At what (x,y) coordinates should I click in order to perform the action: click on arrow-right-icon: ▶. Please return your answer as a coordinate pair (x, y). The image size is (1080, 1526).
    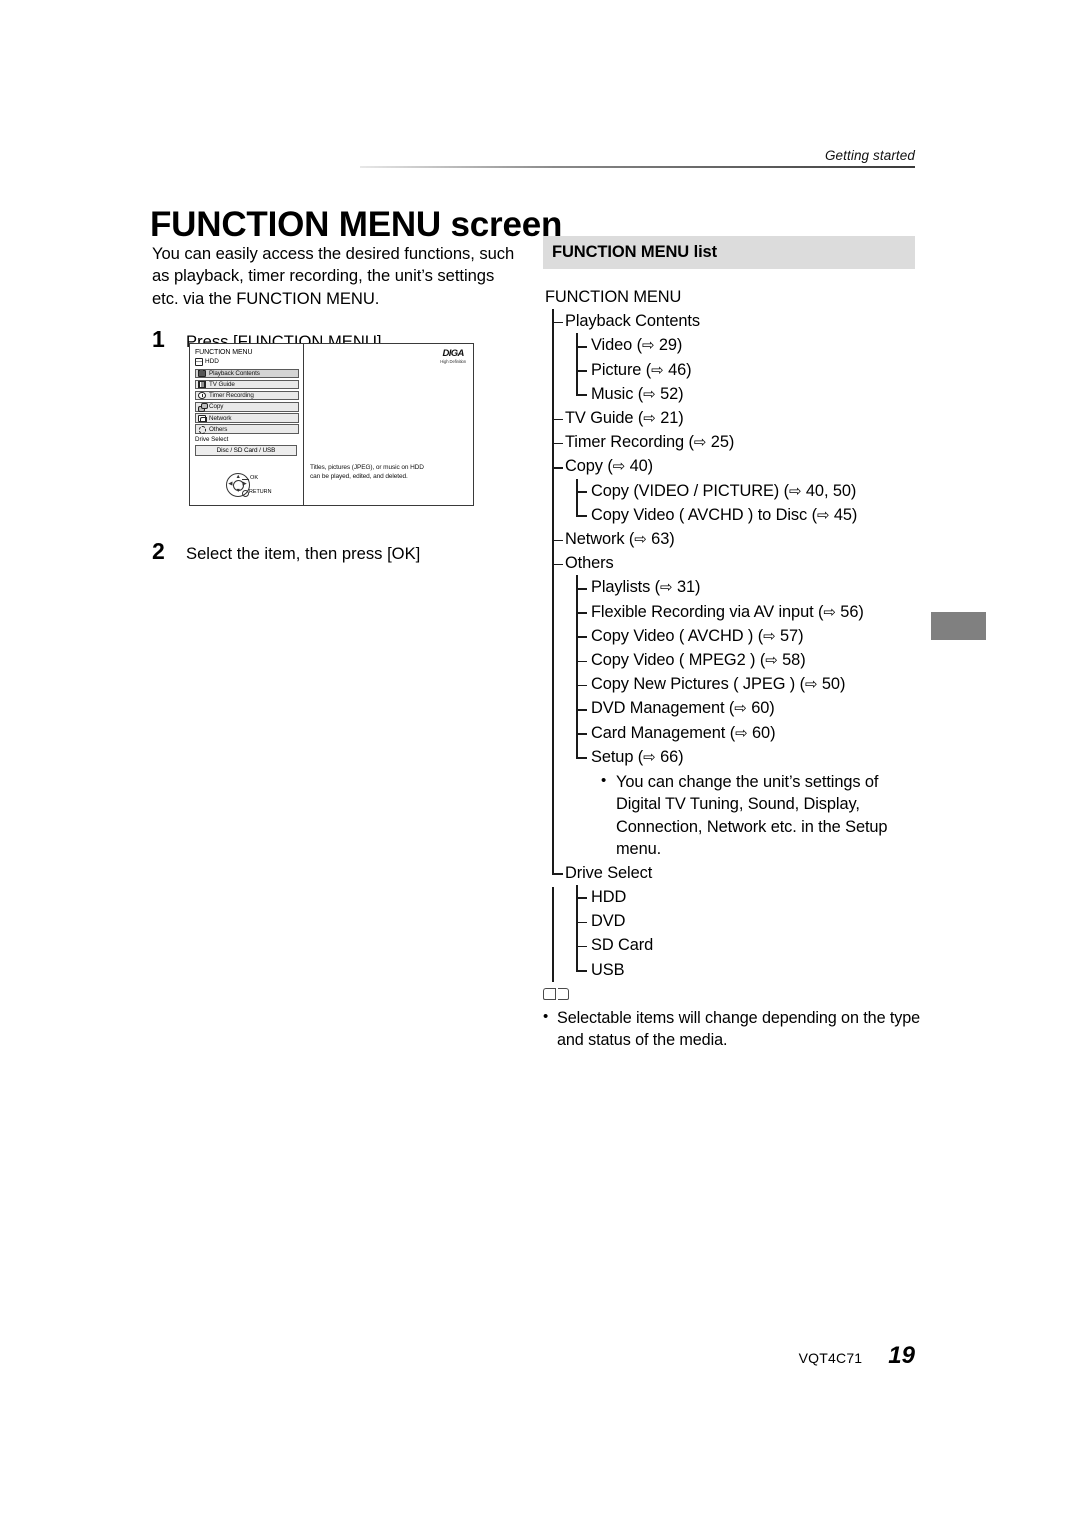
    Looking at the image, I should click on (244, 483).